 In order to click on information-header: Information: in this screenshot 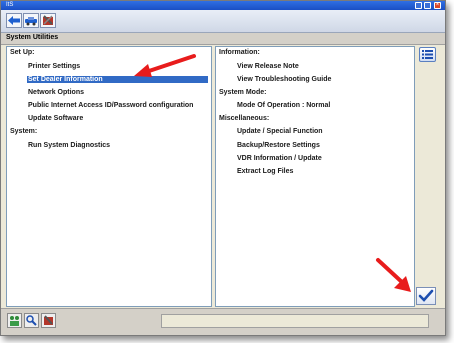, I will do `click(239, 52)`.